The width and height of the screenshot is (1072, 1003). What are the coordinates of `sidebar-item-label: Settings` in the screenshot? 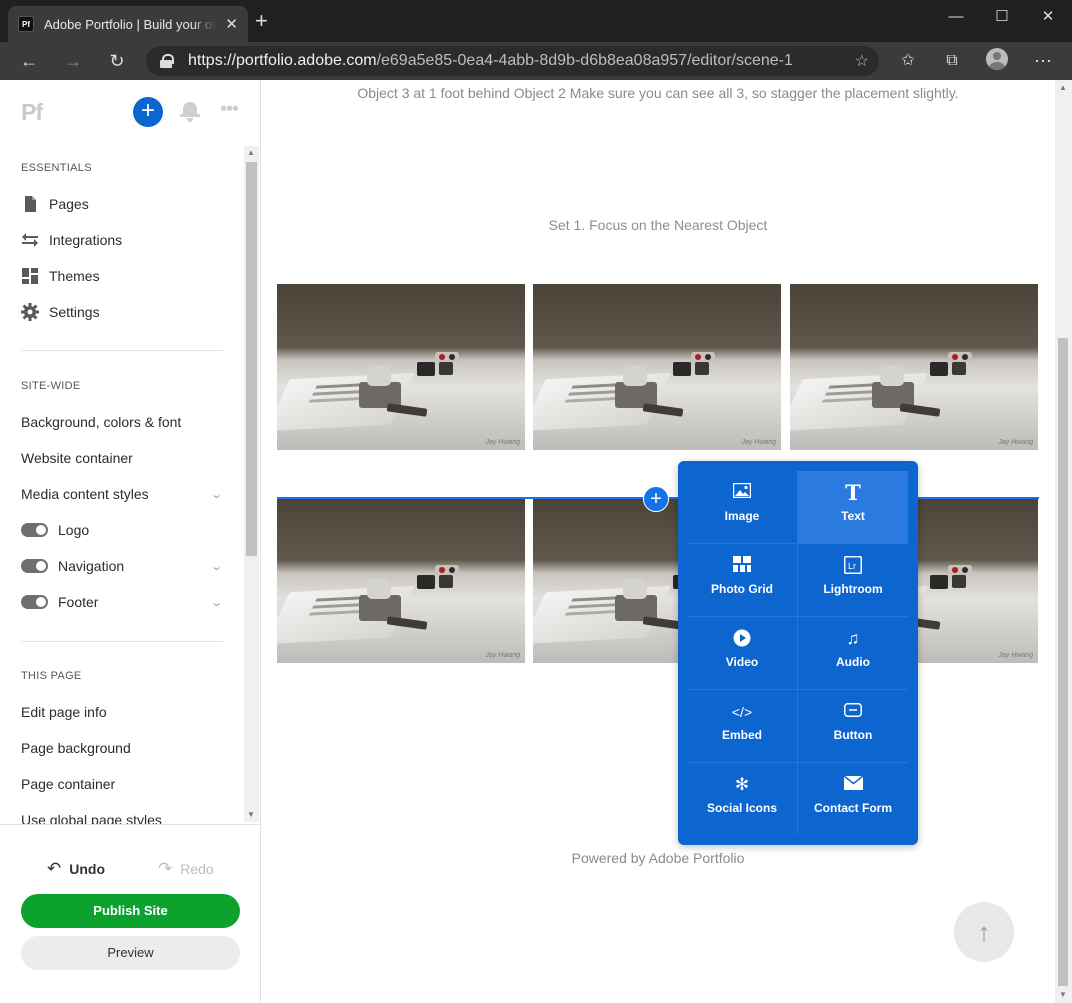 It's located at (74, 312).